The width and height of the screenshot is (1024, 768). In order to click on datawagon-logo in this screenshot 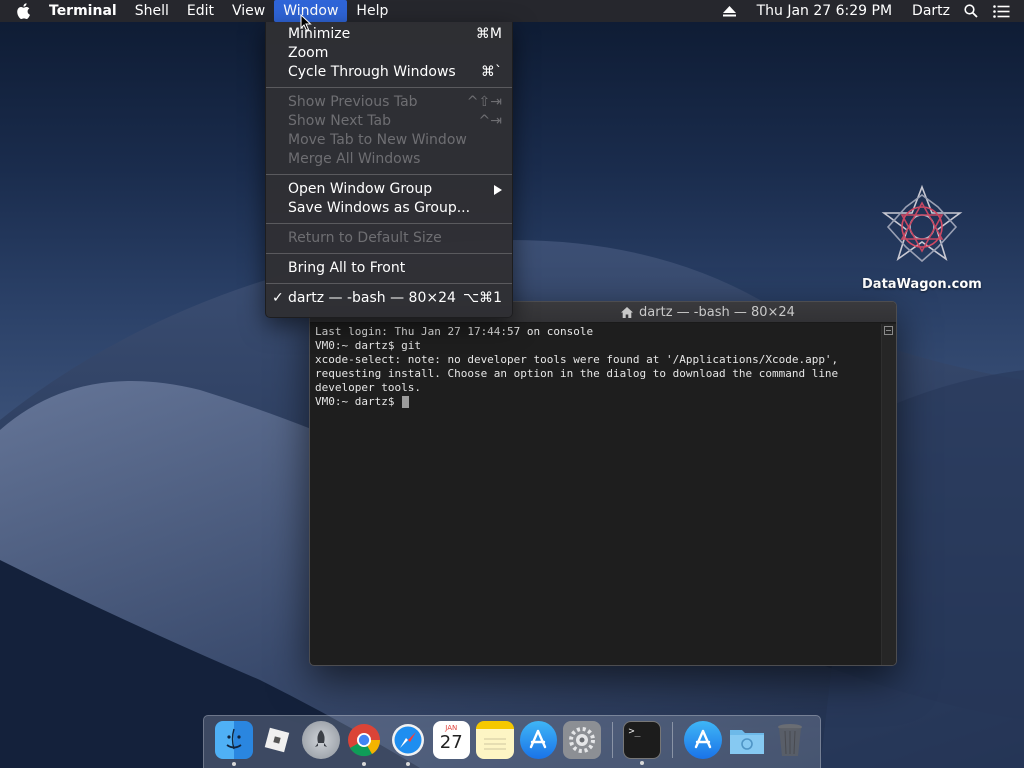, I will do `click(922, 223)`.